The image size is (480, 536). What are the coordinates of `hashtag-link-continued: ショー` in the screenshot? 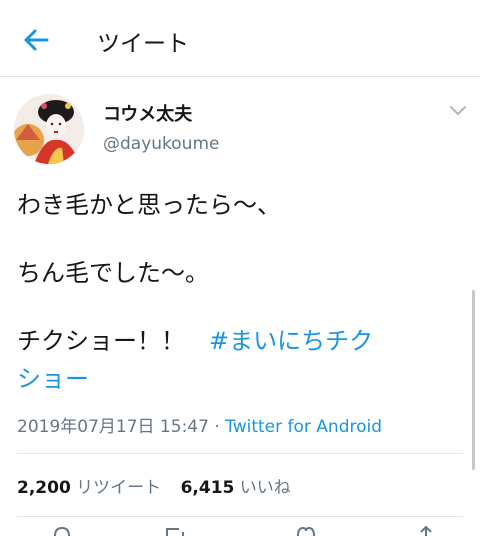 It's located at (237, 379).